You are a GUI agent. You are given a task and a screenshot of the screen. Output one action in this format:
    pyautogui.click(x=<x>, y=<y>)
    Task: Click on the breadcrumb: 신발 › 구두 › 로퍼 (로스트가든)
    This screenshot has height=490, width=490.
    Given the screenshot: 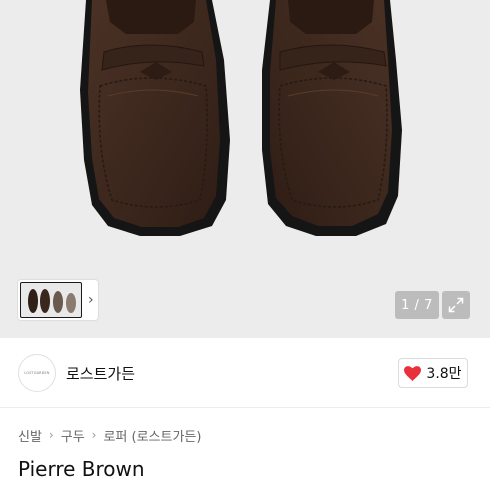 What is the action you would take?
    pyautogui.click(x=109, y=435)
    